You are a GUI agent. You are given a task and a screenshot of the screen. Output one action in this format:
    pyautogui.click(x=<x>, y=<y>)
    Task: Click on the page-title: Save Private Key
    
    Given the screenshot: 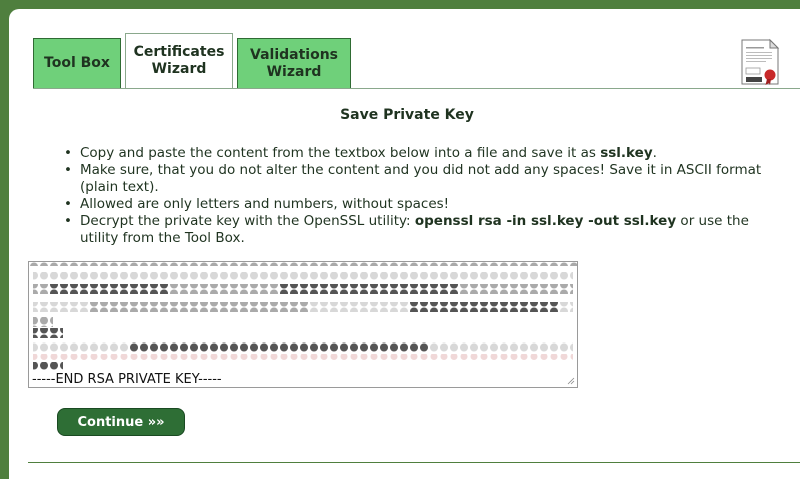 What is the action you would take?
    pyautogui.click(x=407, y=115)
    